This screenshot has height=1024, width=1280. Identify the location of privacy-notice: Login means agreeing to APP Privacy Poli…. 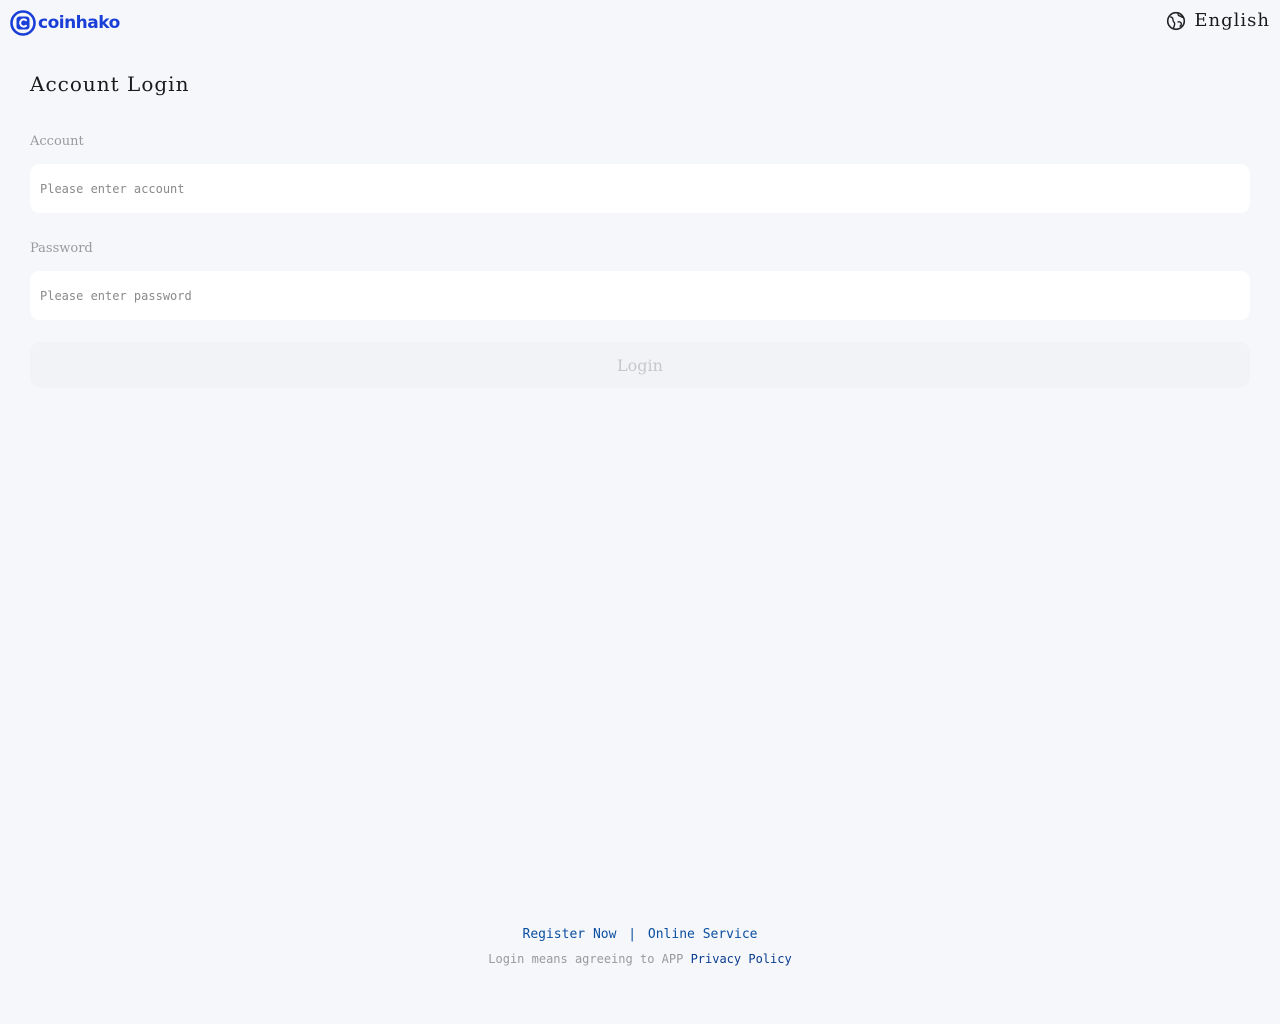
(640, 959).